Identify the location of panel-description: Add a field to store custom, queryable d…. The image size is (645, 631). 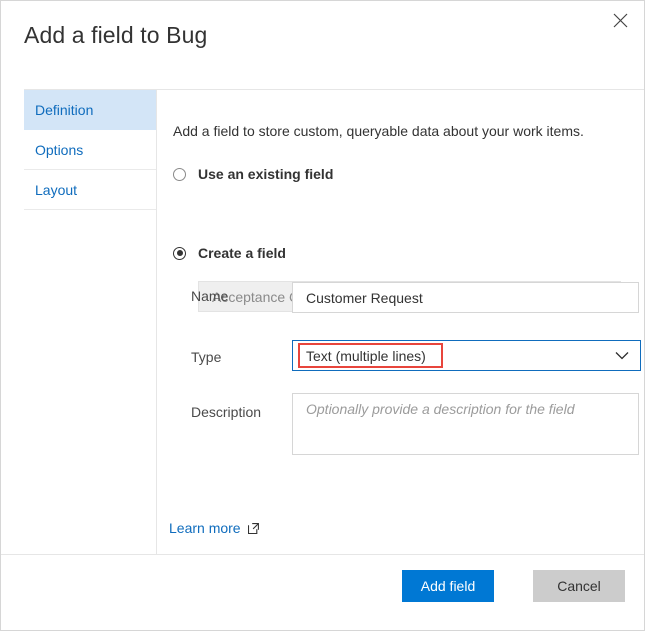
(378, 131).